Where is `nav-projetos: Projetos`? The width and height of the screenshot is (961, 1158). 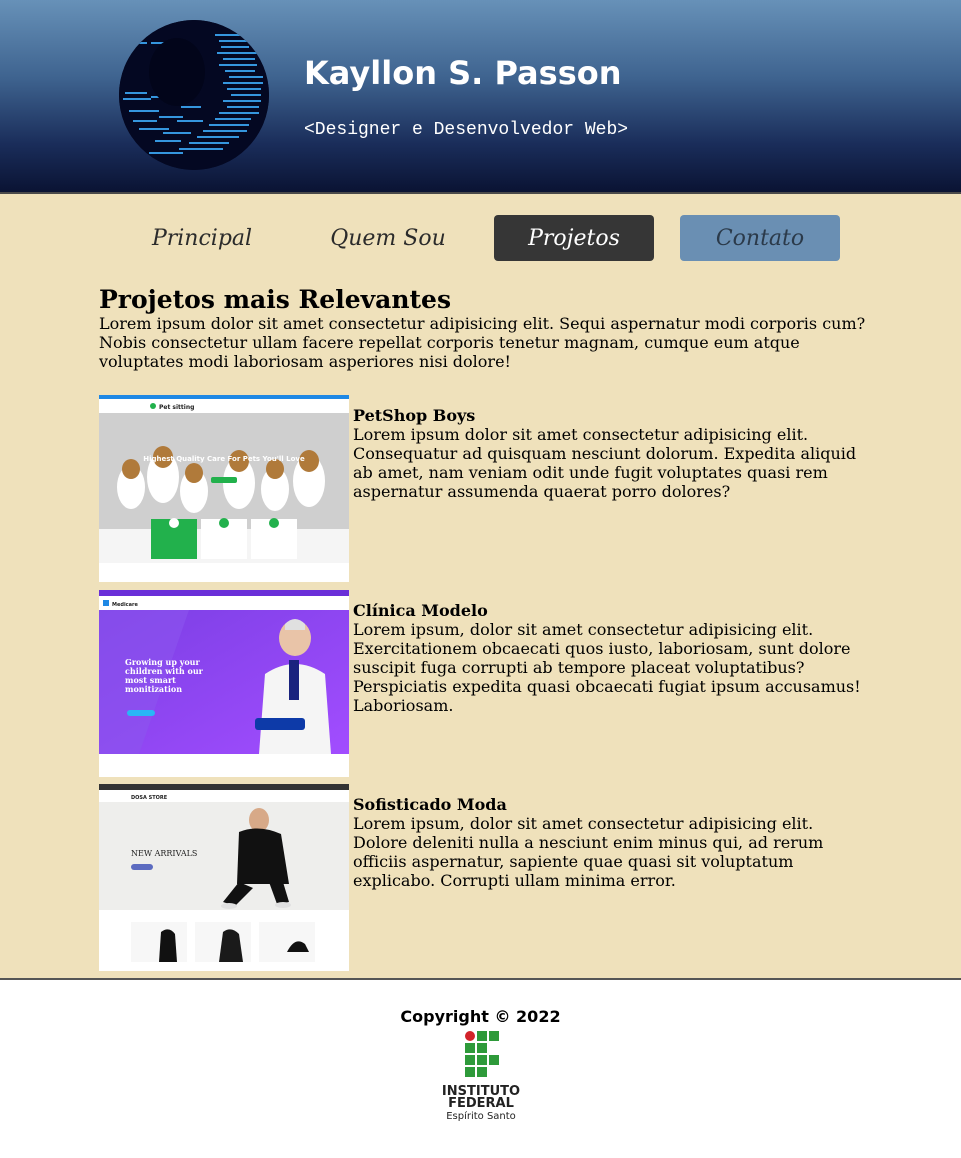
nav-projetos: Projetos is located at coordinates (574, 238).